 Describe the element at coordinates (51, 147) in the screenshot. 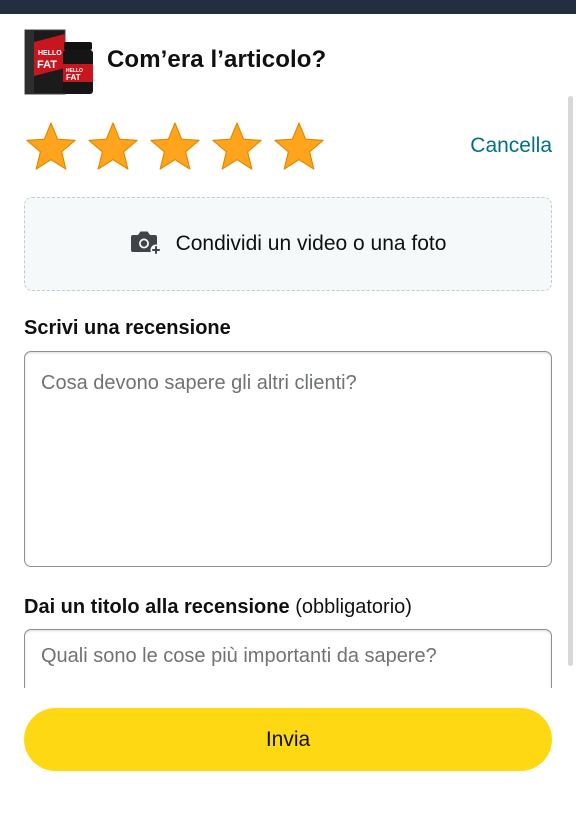

I see `star-1-icon` at that location.